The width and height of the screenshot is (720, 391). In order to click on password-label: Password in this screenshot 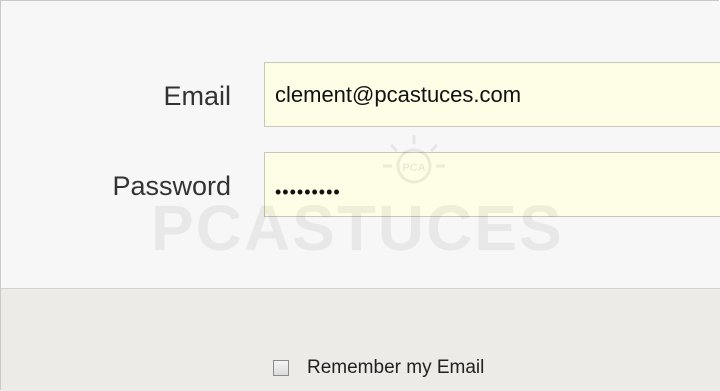, I will do `click(171, 186)`.